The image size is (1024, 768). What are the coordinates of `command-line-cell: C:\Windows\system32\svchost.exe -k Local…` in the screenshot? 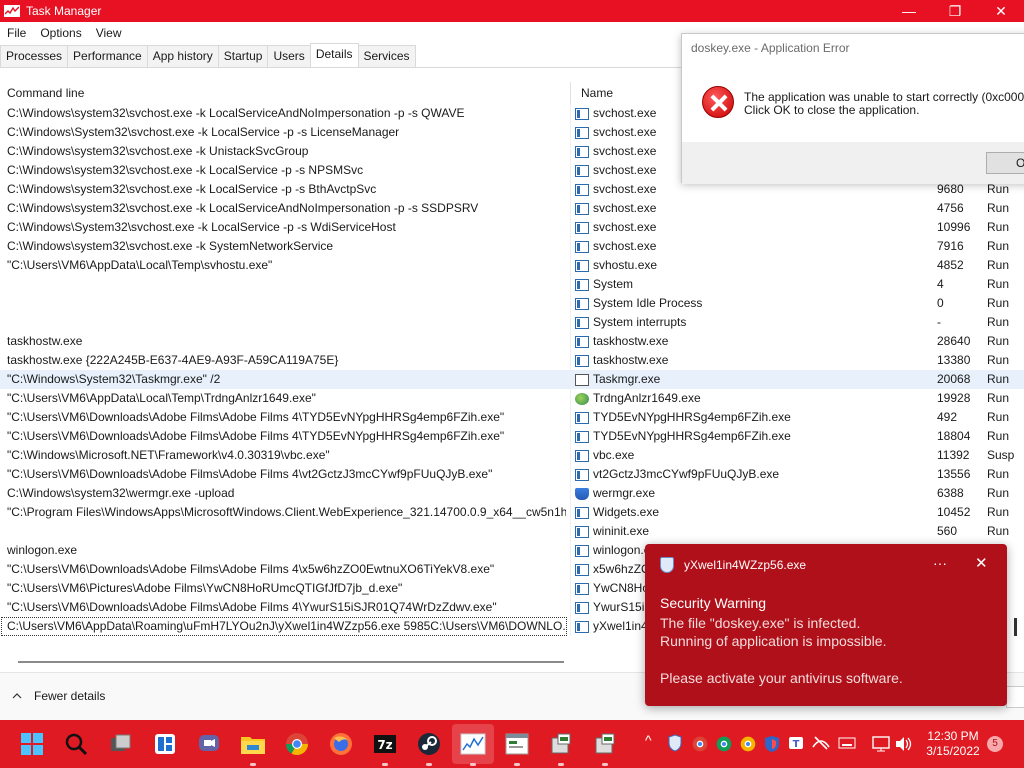 It's located at (236, 113).